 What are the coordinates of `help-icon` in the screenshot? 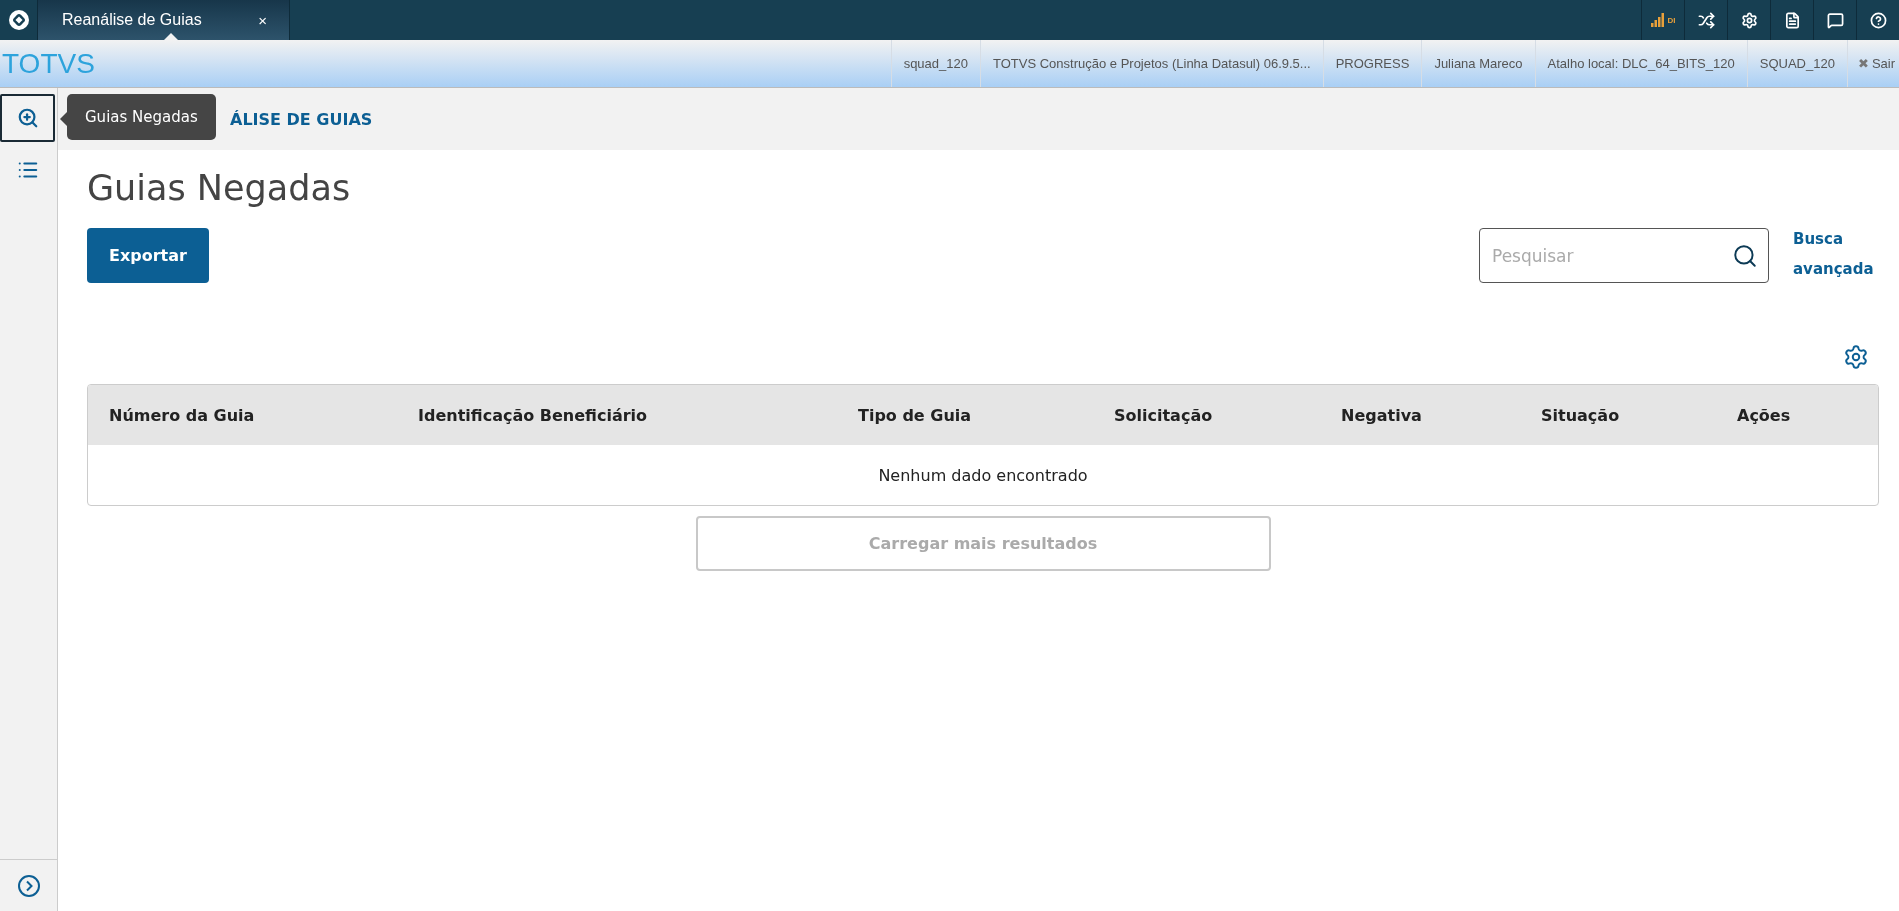 It's located at (1878, 20).